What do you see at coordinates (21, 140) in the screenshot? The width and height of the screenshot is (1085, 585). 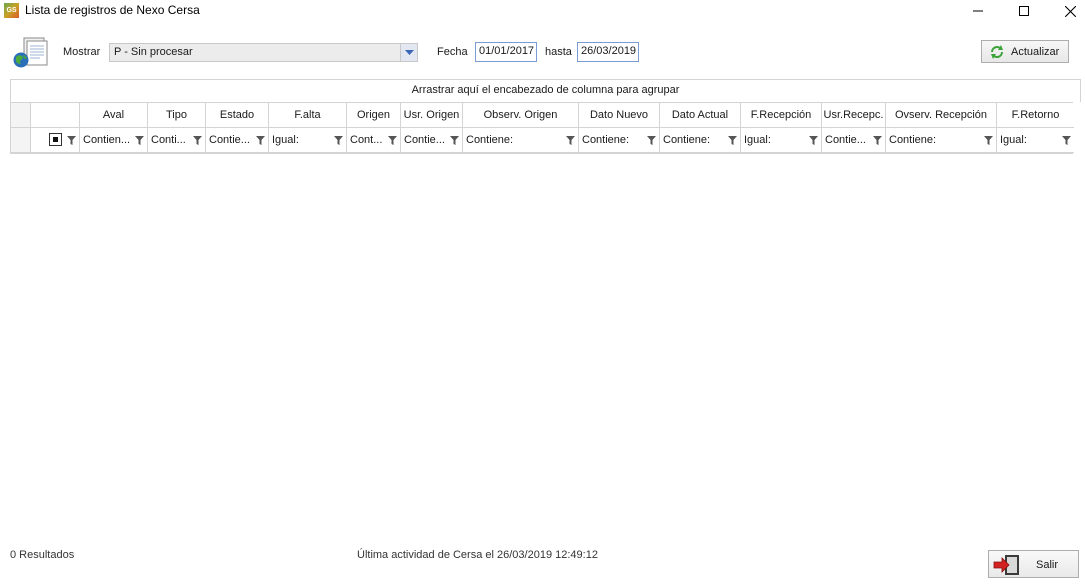 I see `row-indicator-filter` at bounding box center [21, 140].